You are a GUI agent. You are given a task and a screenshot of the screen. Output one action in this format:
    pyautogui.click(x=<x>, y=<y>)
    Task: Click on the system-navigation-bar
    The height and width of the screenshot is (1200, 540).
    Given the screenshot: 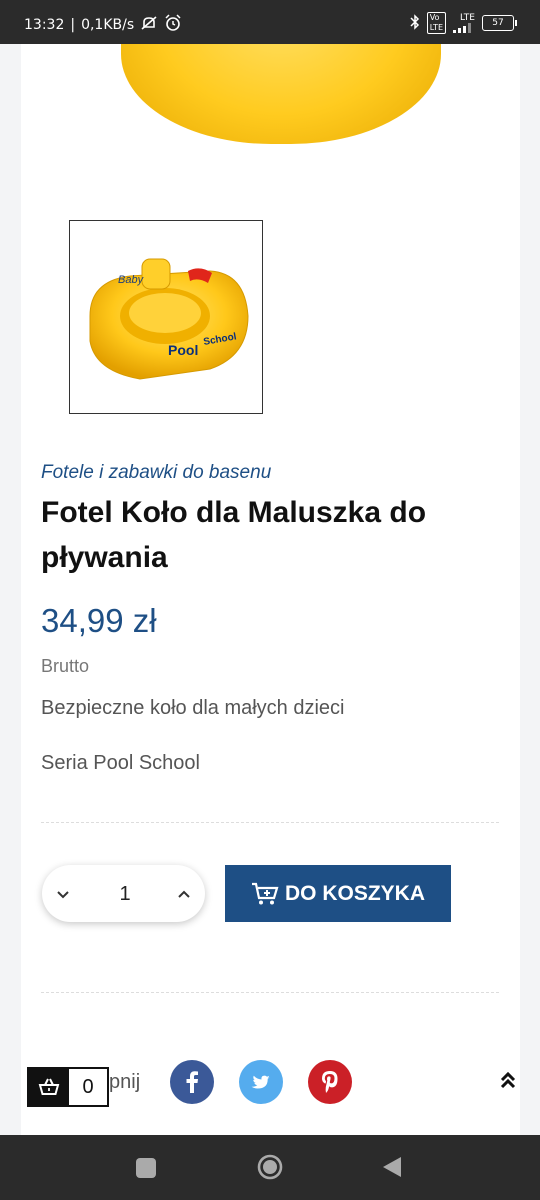 What is the action you would take?
    pyautogui.click(x=270, y=1167)
    